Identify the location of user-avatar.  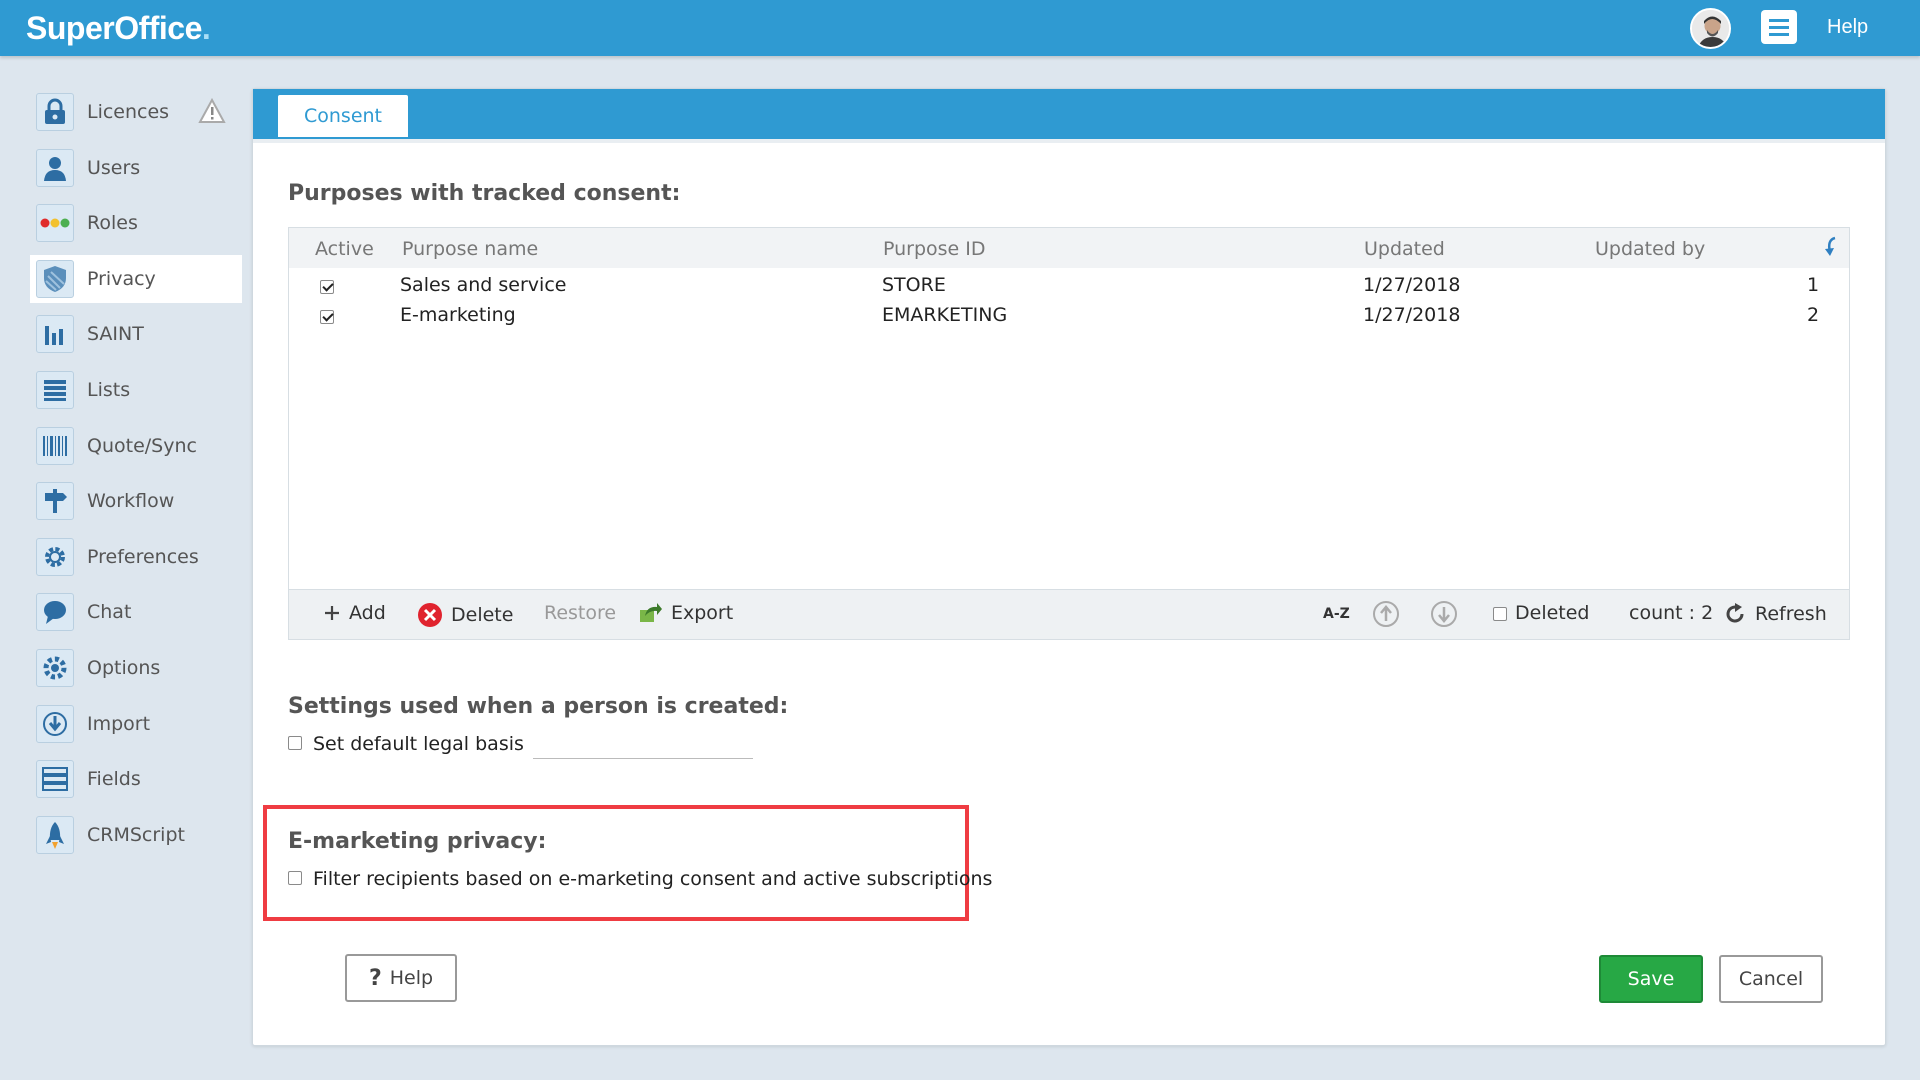
(1710, 28).